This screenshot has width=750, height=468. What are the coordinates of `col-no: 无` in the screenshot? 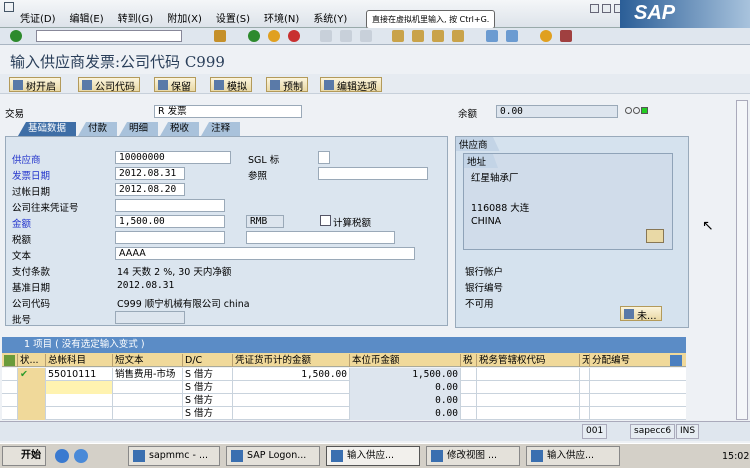 It's located at (584, 360).